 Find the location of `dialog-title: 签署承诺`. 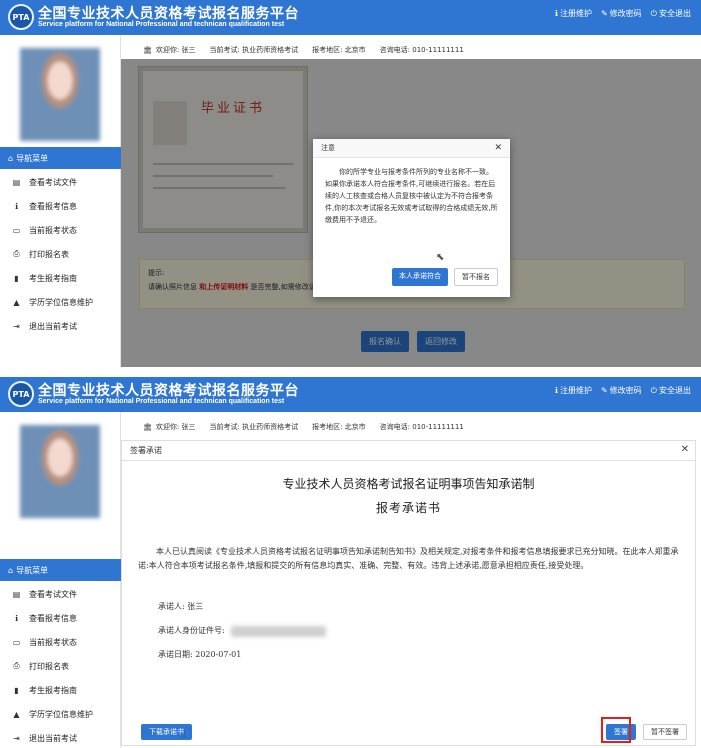

dialog-title: 签署承诺 is located at coordinates (146, 450).